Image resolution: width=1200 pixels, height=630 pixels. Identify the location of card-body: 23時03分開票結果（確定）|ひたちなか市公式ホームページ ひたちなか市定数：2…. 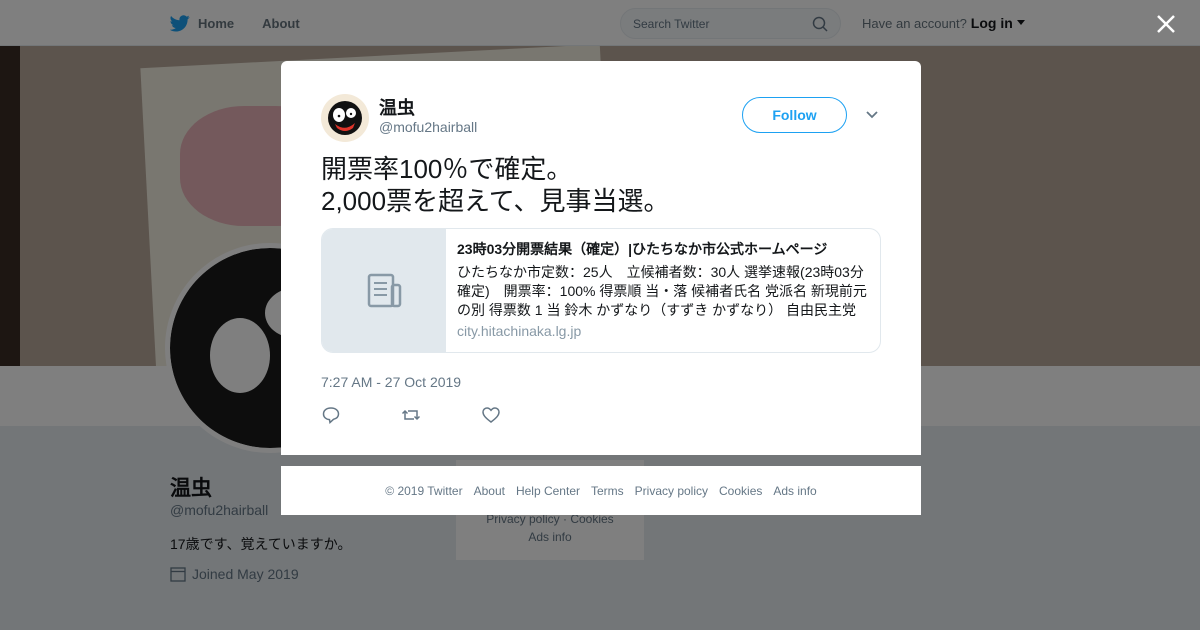
(663, 290).